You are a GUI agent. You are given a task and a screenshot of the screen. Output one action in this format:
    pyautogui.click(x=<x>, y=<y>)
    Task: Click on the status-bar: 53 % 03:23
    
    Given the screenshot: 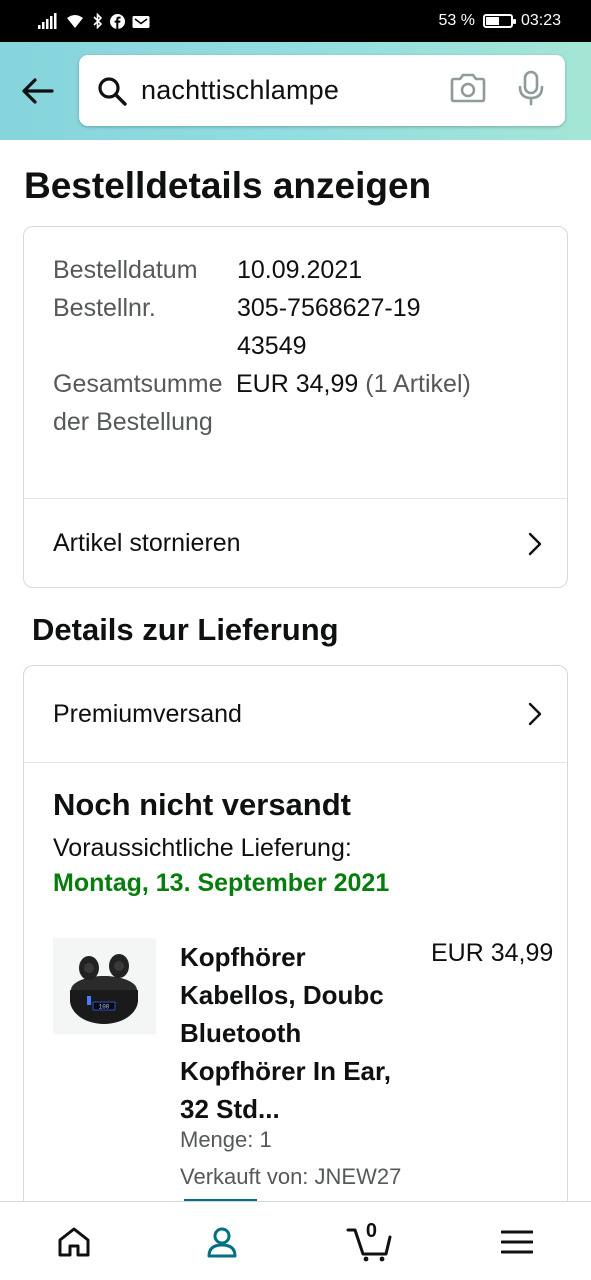 What is the action you would take?
    pyautogui.click(x=295, y=21)
    